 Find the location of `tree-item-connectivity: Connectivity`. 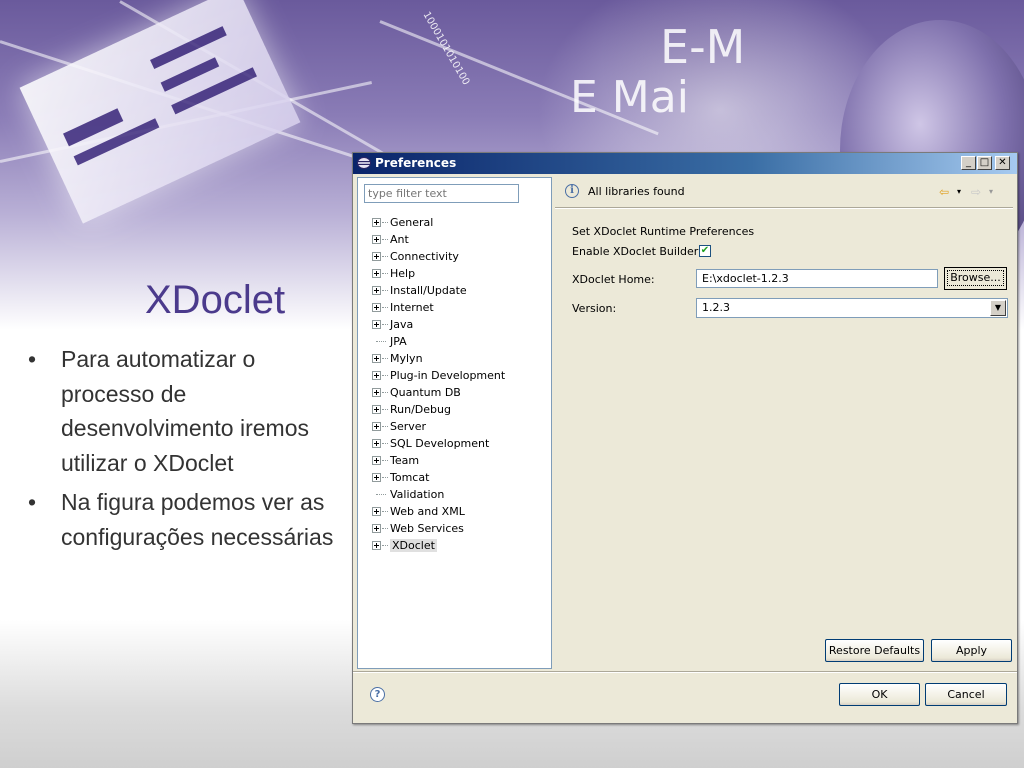

tree-item-connectivity: Connectivity is located at coordinates (438, 256).